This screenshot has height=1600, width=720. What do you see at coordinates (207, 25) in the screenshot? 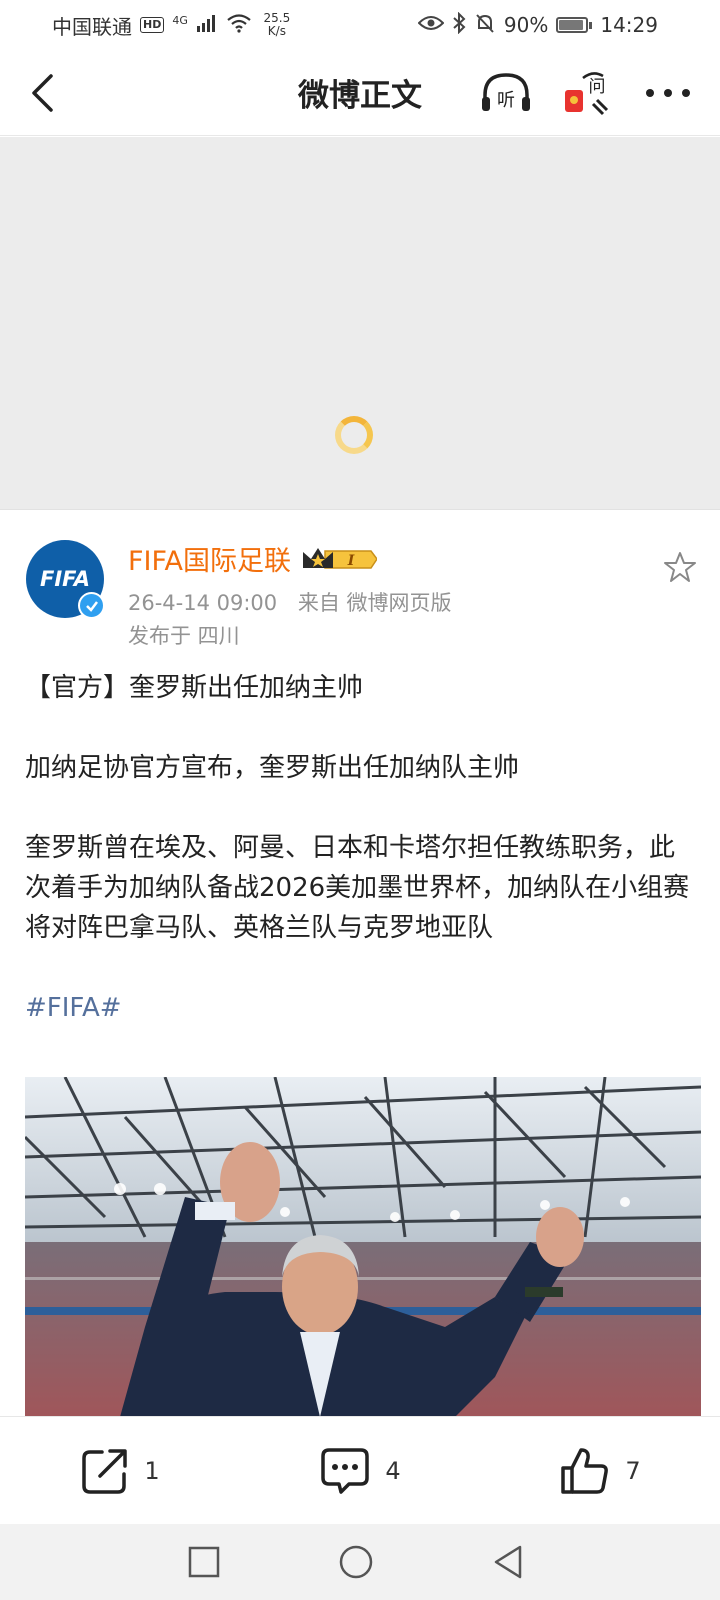
I see `signal-icon` at bounding box center [207, 25].